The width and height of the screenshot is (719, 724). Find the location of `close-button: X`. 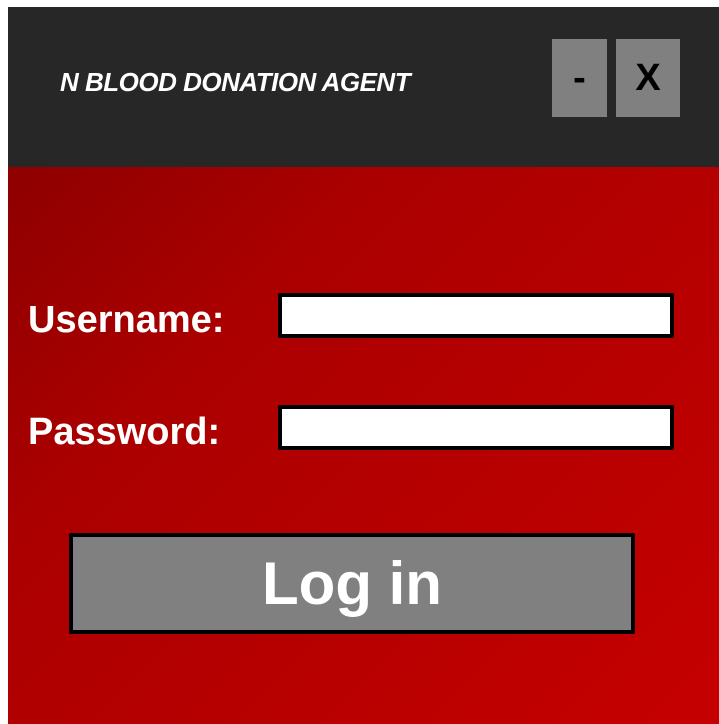

close-button: X is located at coordinates (648, 78).